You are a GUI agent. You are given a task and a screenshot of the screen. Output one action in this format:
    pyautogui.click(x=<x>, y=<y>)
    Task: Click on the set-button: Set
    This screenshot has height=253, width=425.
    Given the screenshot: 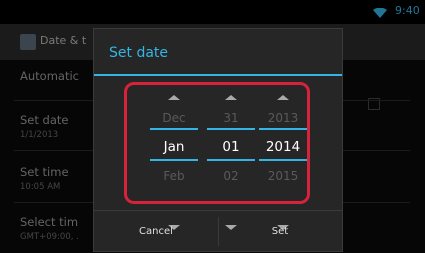 What is the action you would take?
    pyautogui.click(x=280, y=231)
    